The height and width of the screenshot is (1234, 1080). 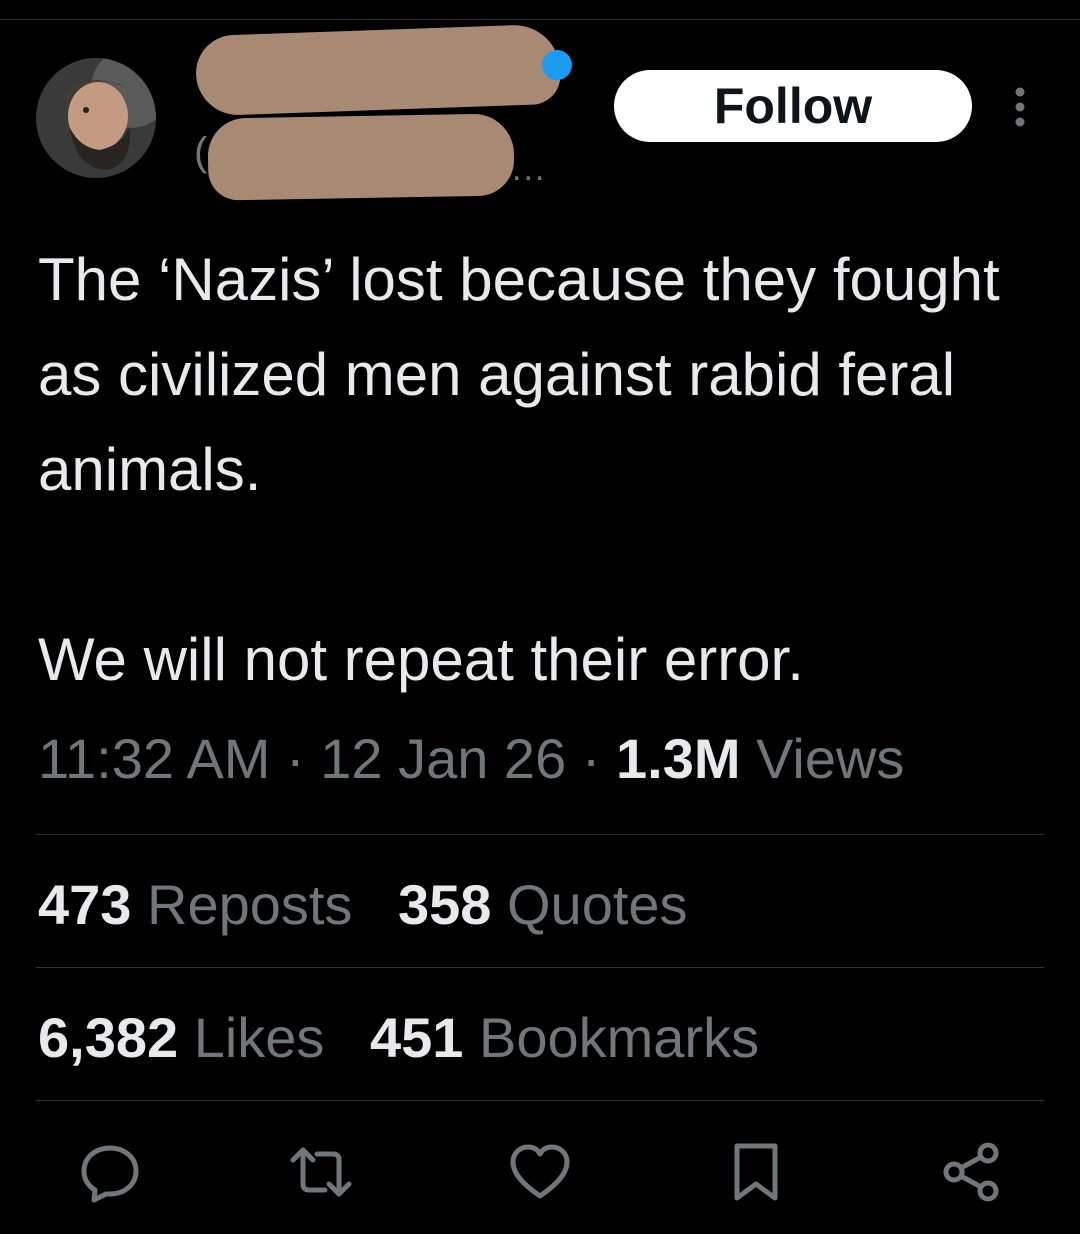 What do you see at coordinates (597, 904) in the screenshot?
I see `quotes-label: Quotes` at bounding box center [597, 904].